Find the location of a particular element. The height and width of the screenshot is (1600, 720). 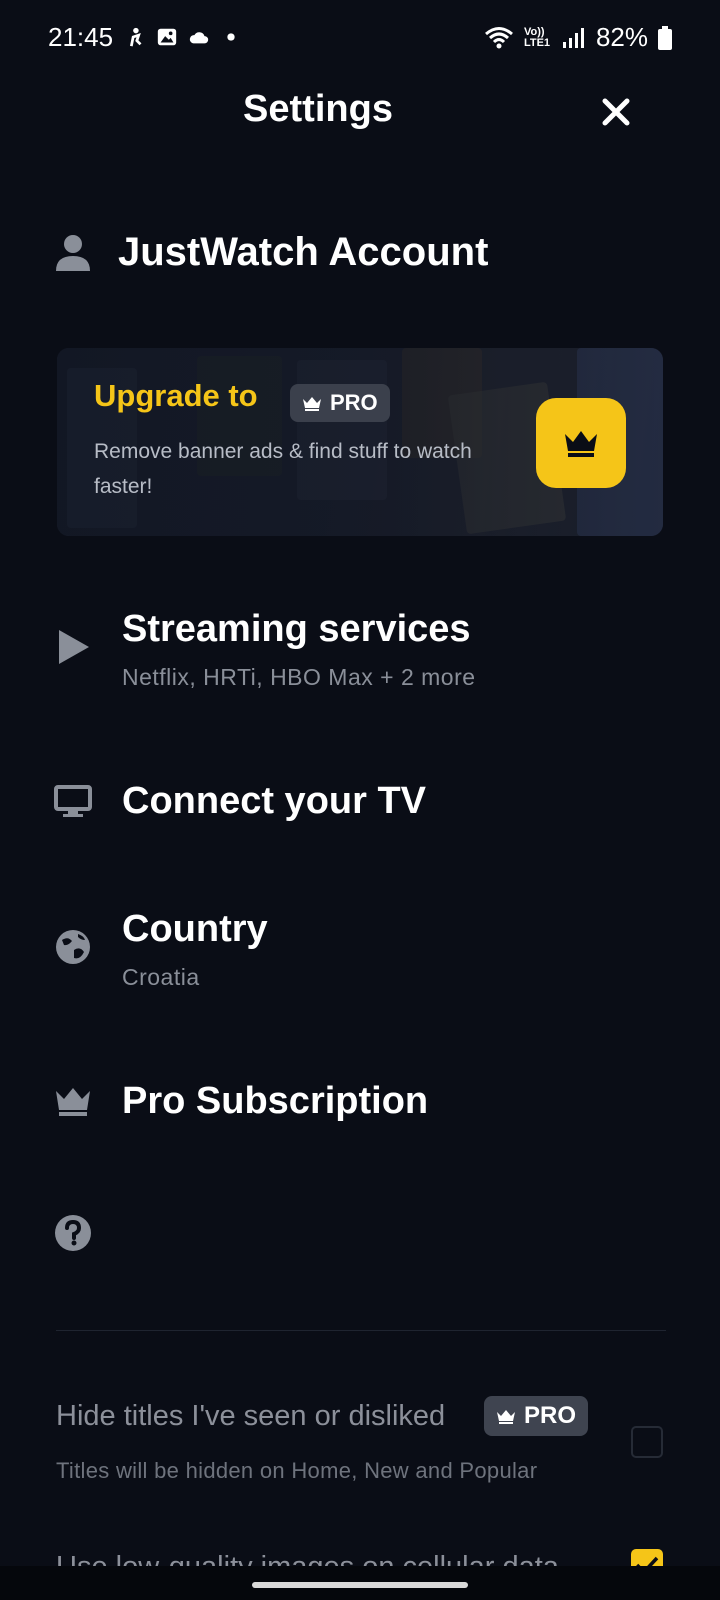

pro-subscription-row: Pro Subscription is located at coordinates (360, 1105).